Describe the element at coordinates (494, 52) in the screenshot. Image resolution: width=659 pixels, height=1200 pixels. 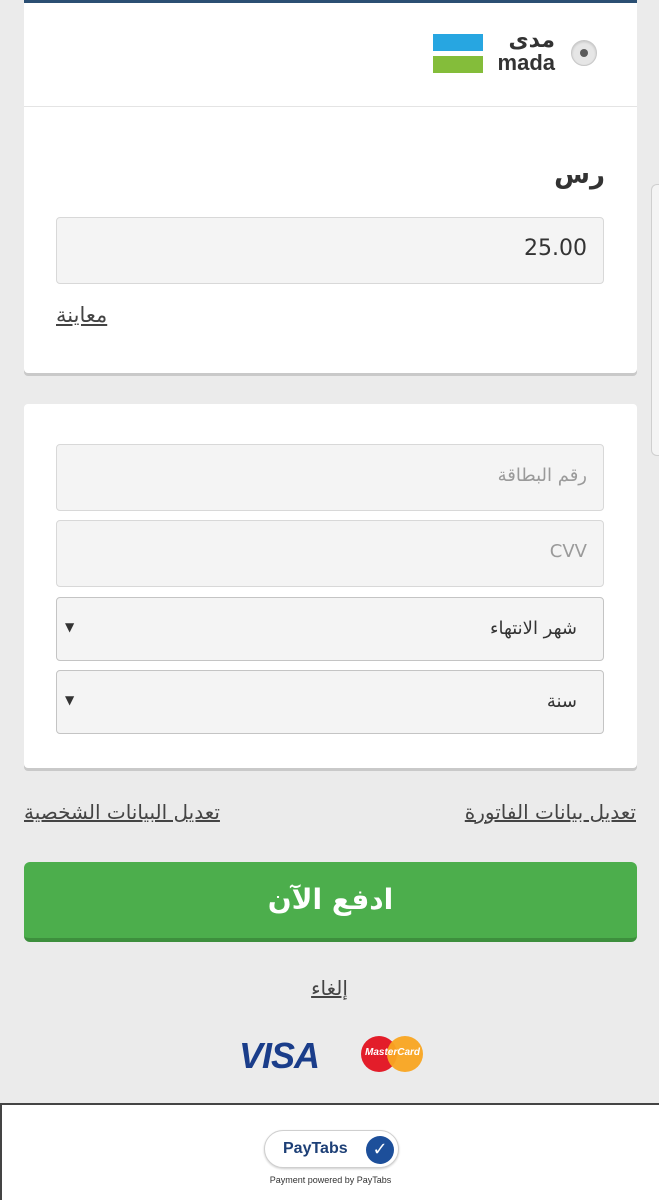
I see `mada-logo: مدى mada` at that location.